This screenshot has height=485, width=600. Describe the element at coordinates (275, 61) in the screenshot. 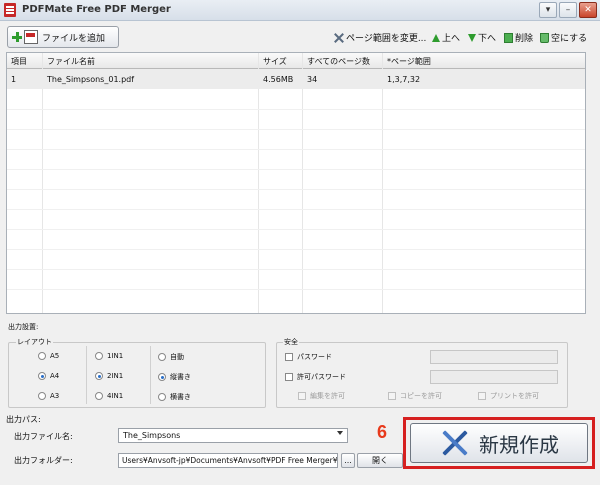

I see `column-header-size: サイズ` at that location.